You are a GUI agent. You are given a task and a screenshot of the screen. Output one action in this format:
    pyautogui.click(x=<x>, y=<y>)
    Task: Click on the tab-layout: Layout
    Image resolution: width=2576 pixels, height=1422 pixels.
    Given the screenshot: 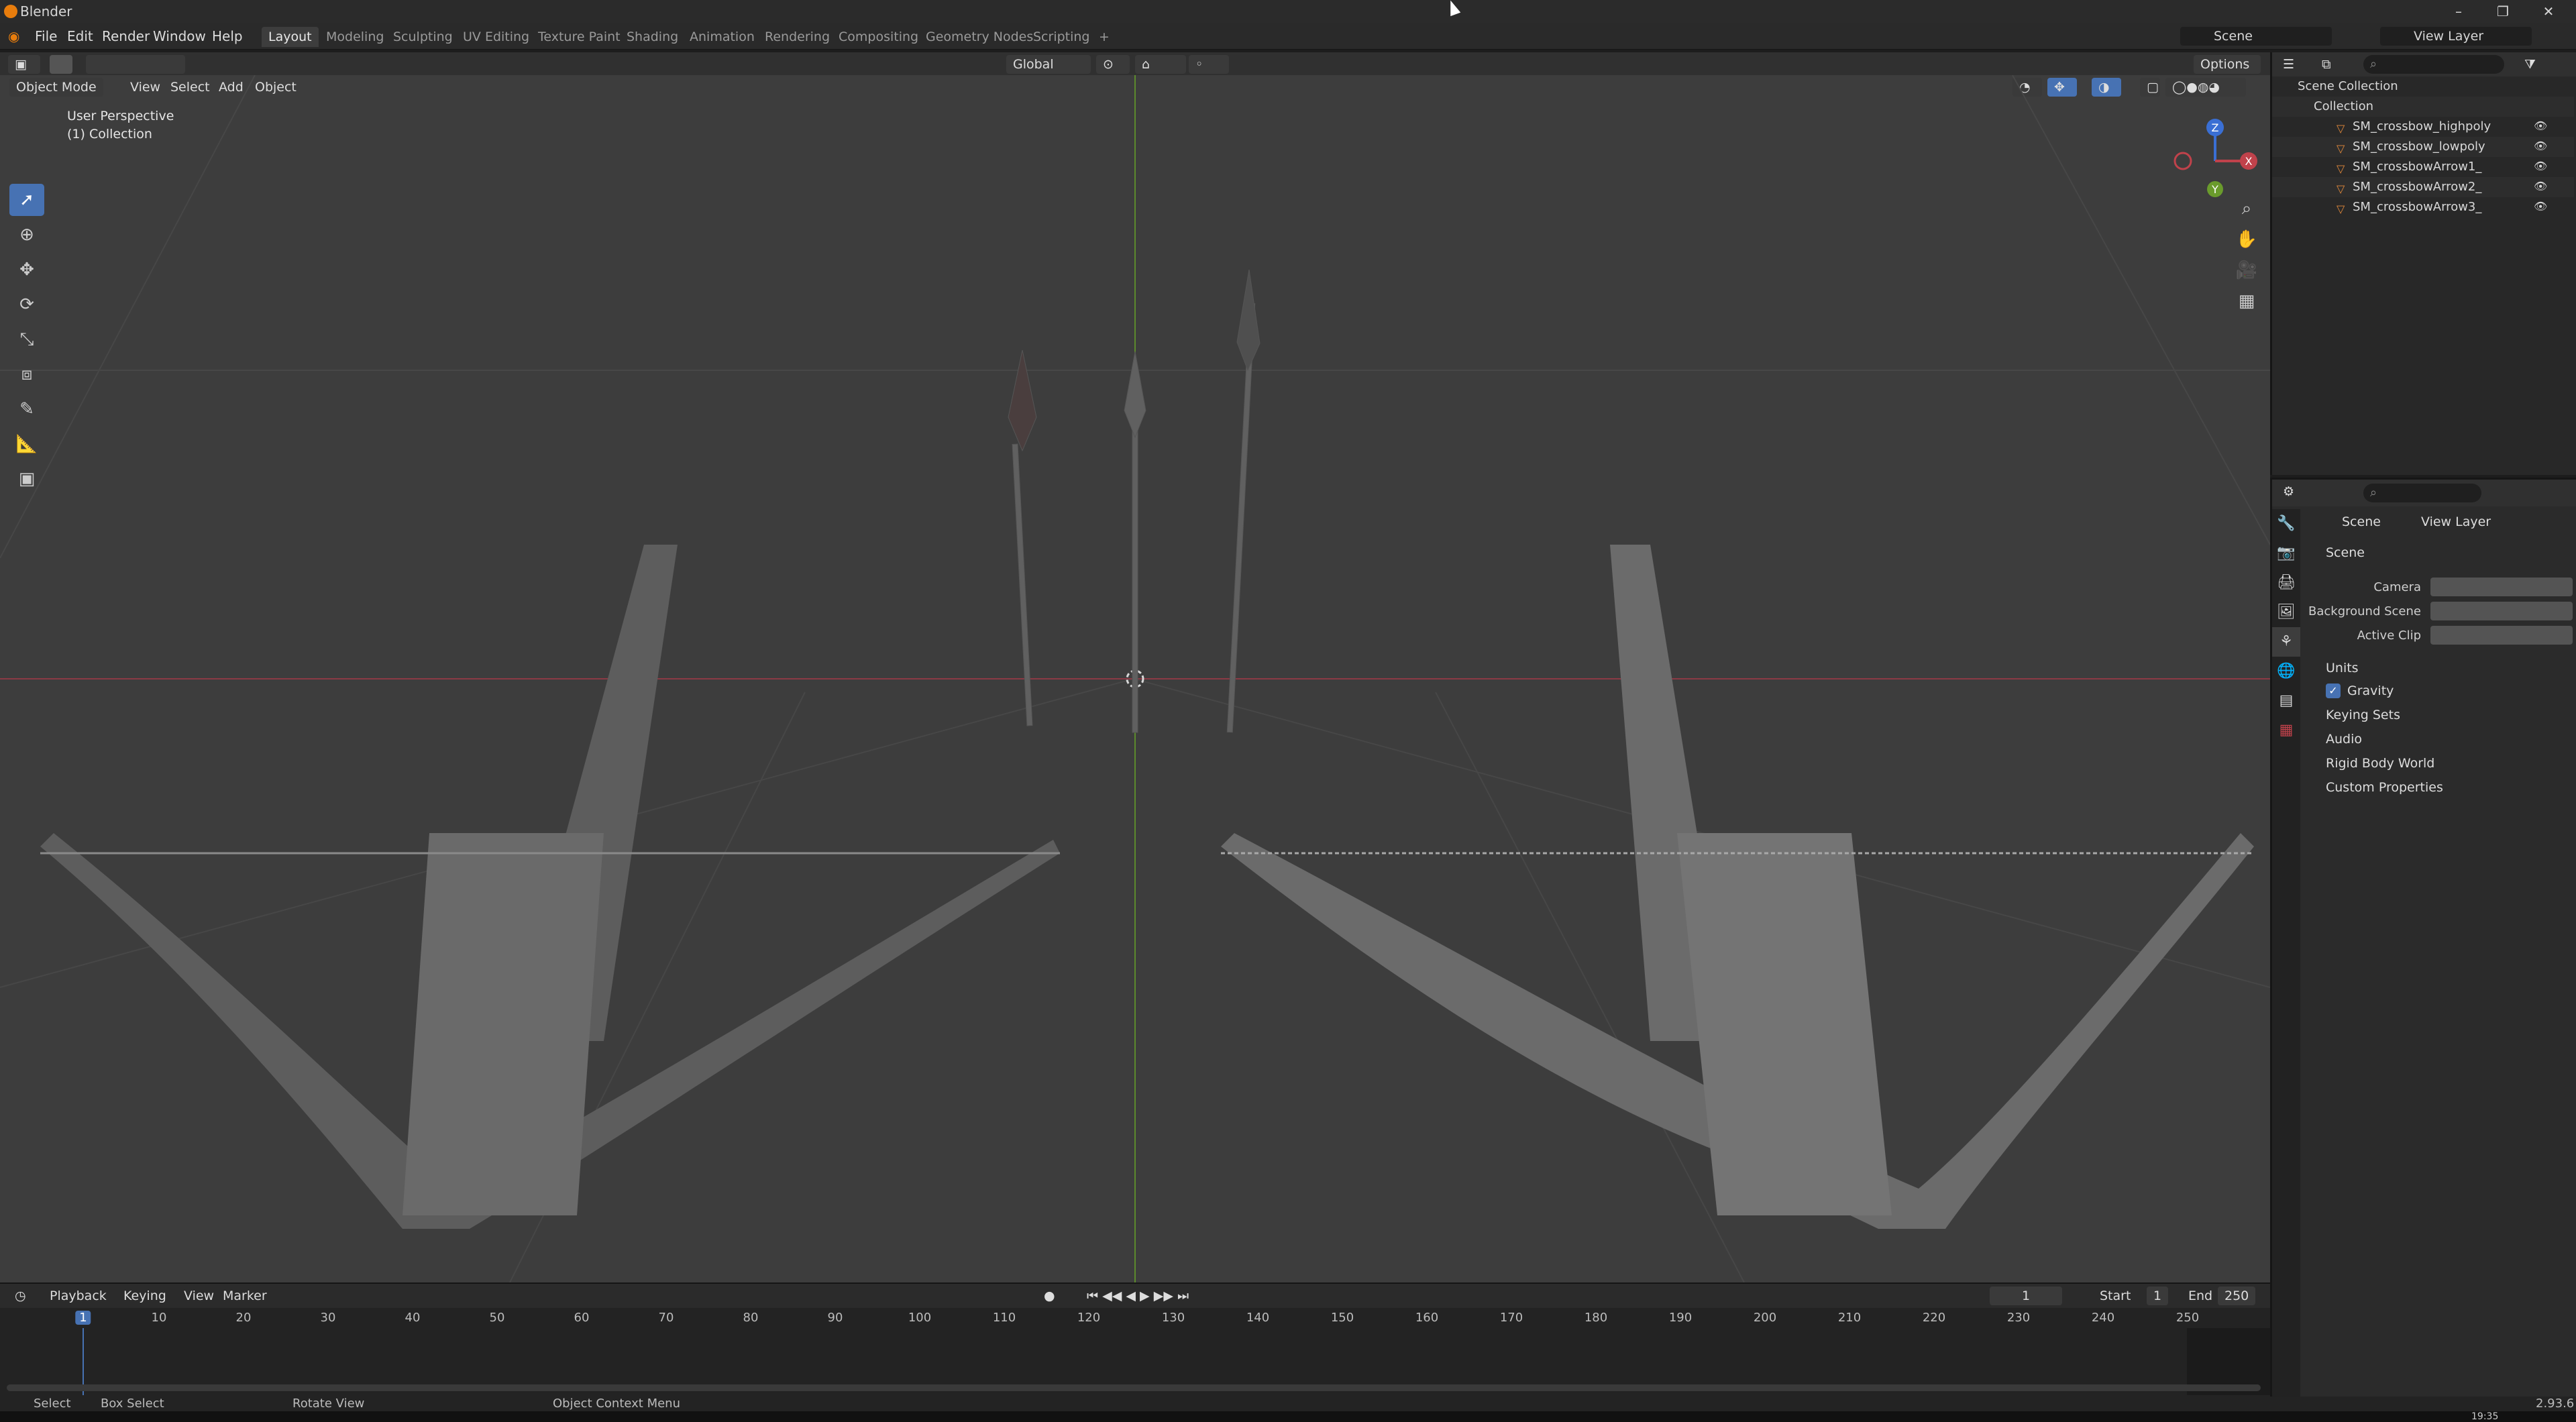 What is the action you would take?
    pyautogui.click(x=290, y=37)
    